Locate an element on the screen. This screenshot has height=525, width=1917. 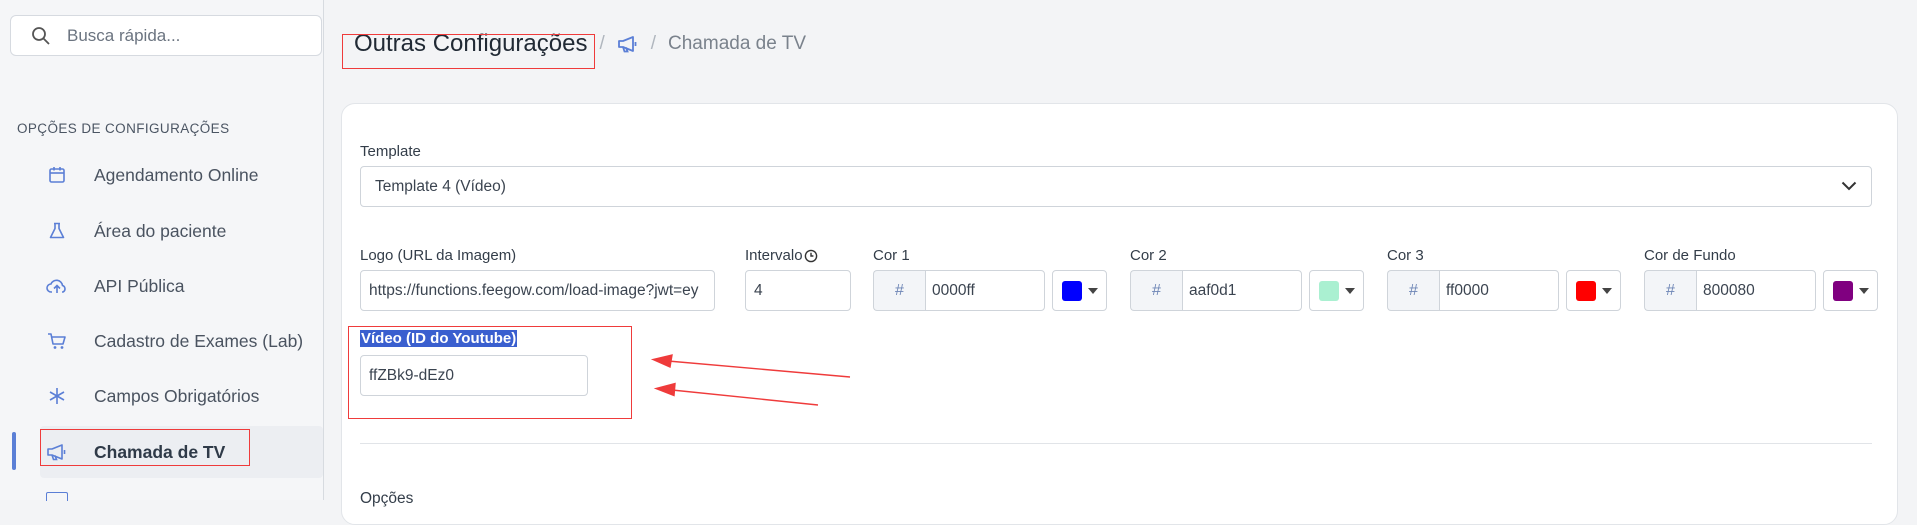
sidebar-item-label: Cadastro de Exames (Lab) is located at coordinates (199, 340).